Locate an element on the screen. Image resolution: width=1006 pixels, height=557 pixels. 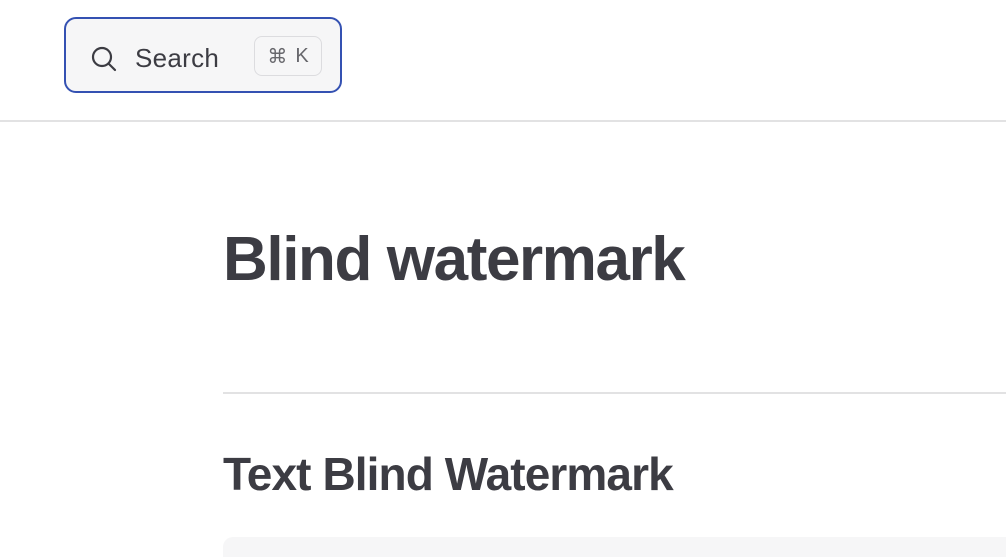
keyboard-shortcut-badge: ⌘ K is located at coordinates (288, 56).